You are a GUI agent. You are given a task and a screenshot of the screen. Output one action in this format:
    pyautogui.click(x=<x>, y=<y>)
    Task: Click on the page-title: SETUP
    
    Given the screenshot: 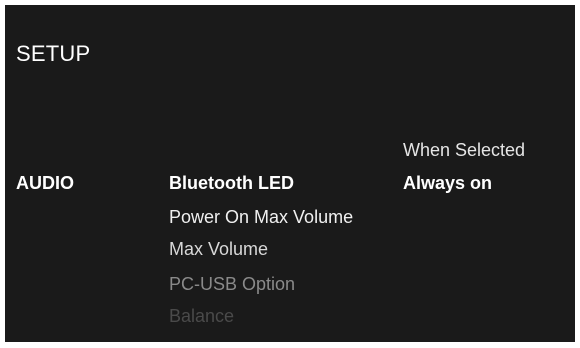 What is the action you would take?
    pyautogui.click(x=53, y=53)
    